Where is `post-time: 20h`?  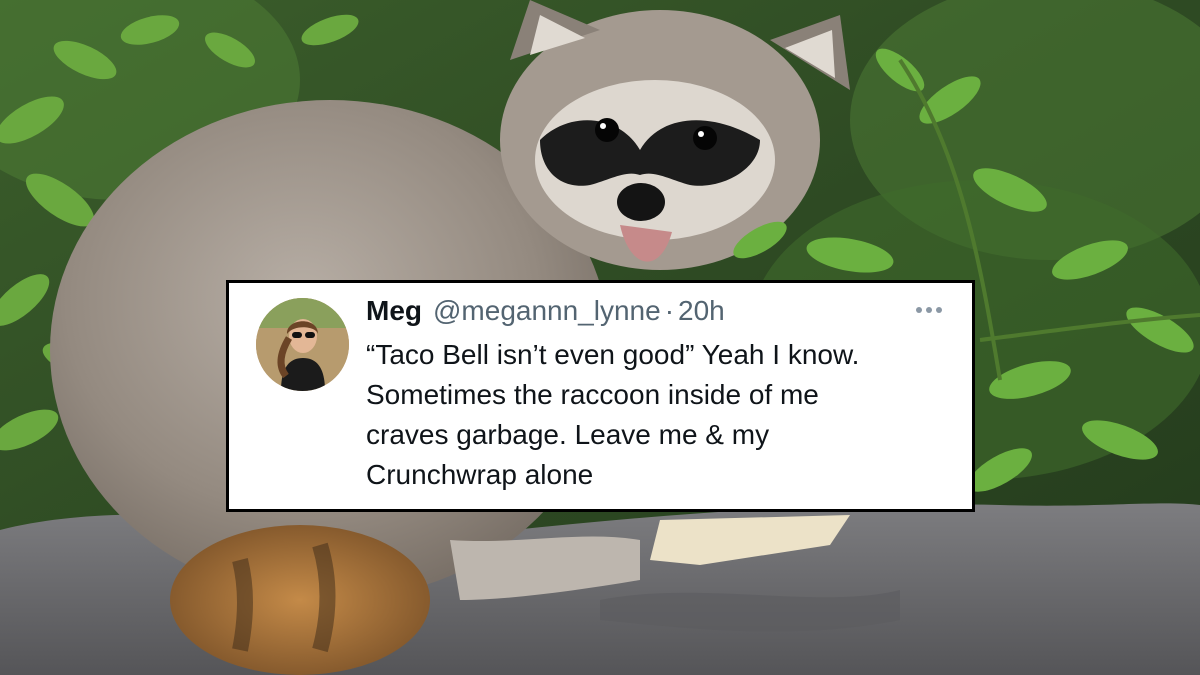
post-time: 20h is located at coordinates (701, 311).